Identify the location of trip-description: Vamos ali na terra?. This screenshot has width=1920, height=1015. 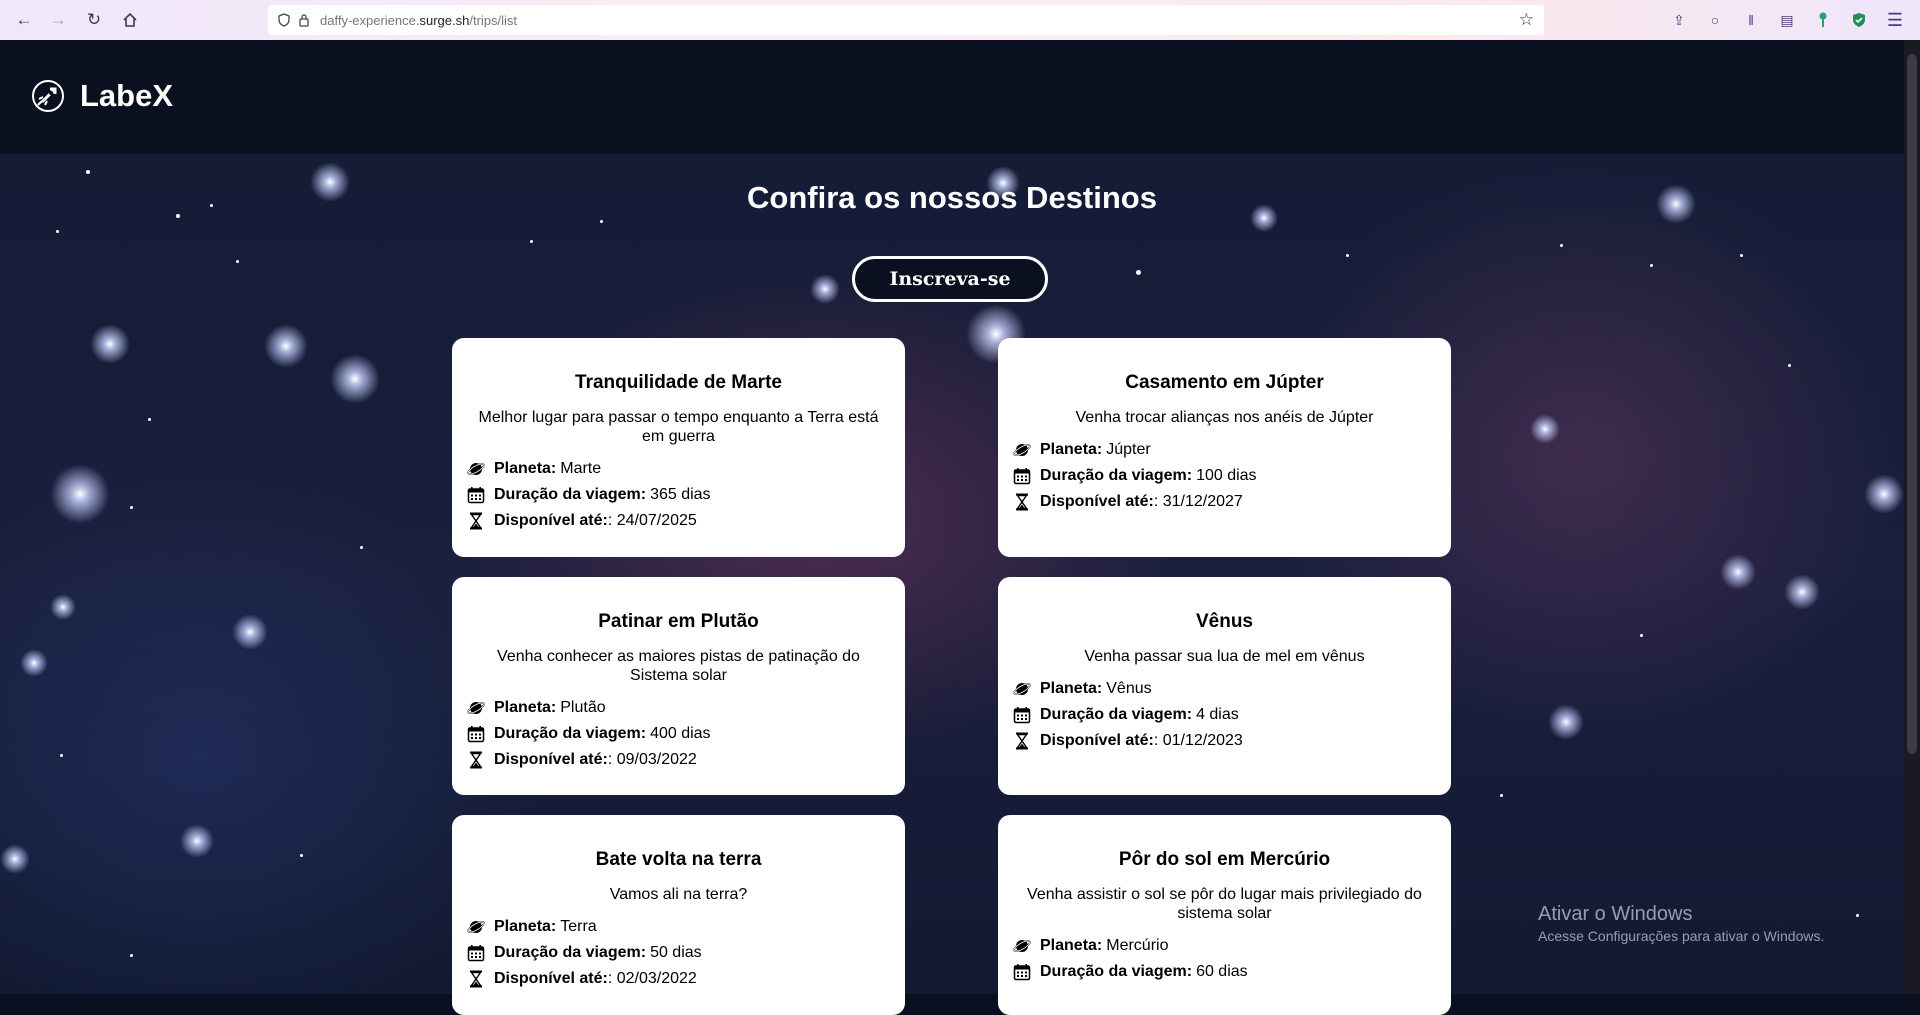
(678, 894).